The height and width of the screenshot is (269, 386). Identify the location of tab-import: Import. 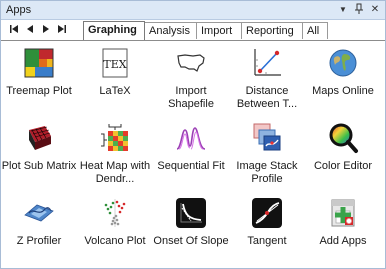
(219, 30).